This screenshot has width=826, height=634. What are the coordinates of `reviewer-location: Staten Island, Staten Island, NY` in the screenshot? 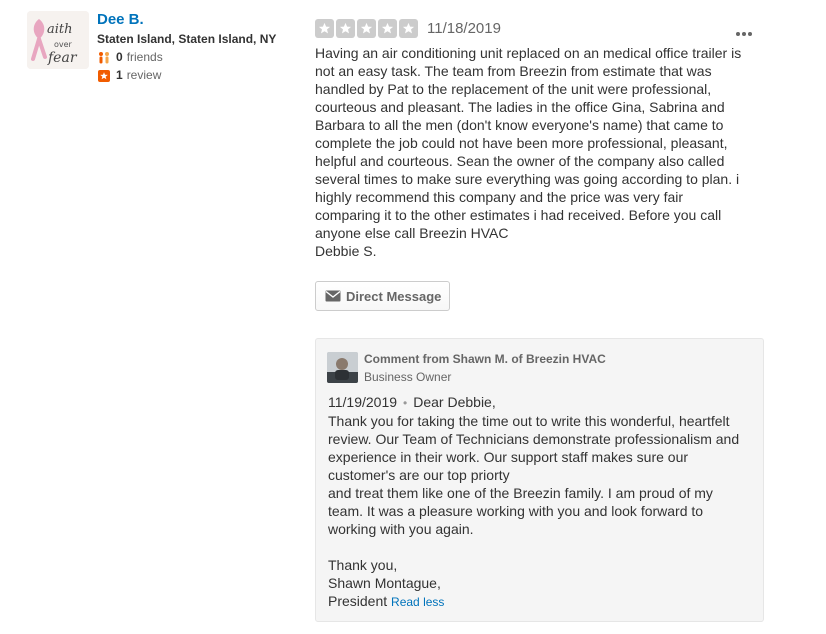 It's located at (187, 39).